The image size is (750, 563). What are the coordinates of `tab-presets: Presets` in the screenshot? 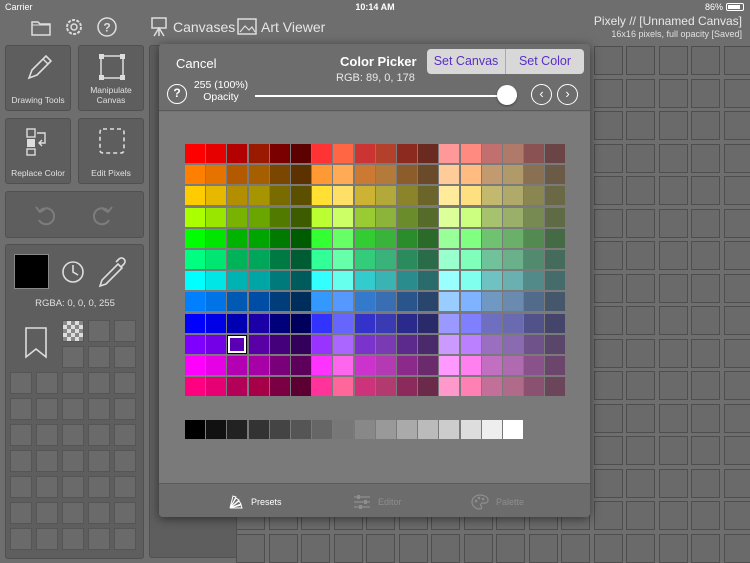 It's located at (254, 502).